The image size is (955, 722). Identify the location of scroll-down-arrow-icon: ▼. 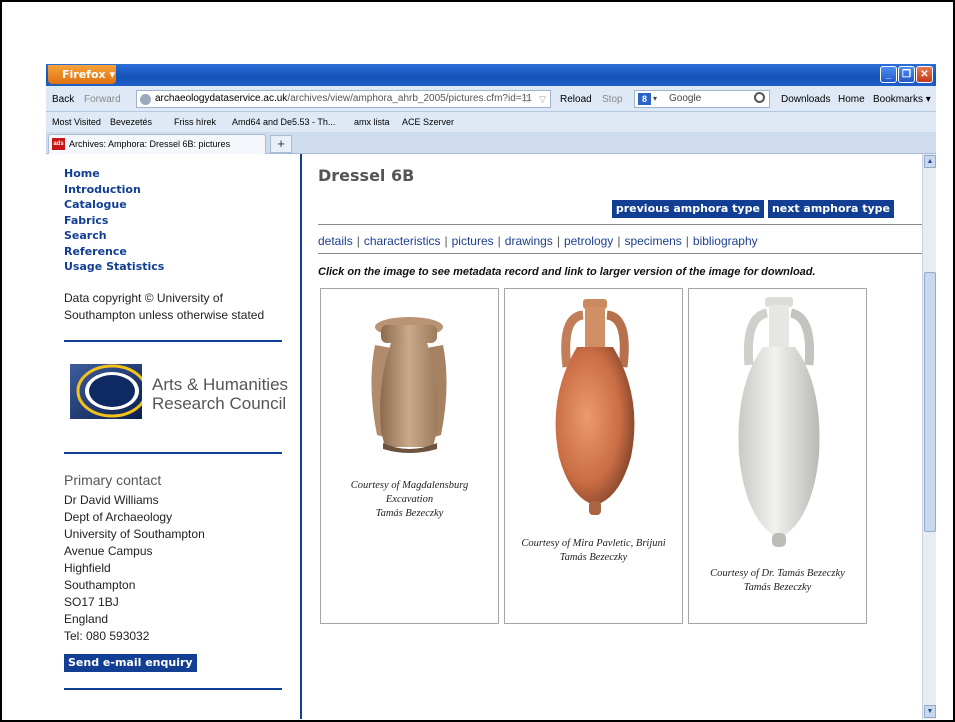
(930, 711).